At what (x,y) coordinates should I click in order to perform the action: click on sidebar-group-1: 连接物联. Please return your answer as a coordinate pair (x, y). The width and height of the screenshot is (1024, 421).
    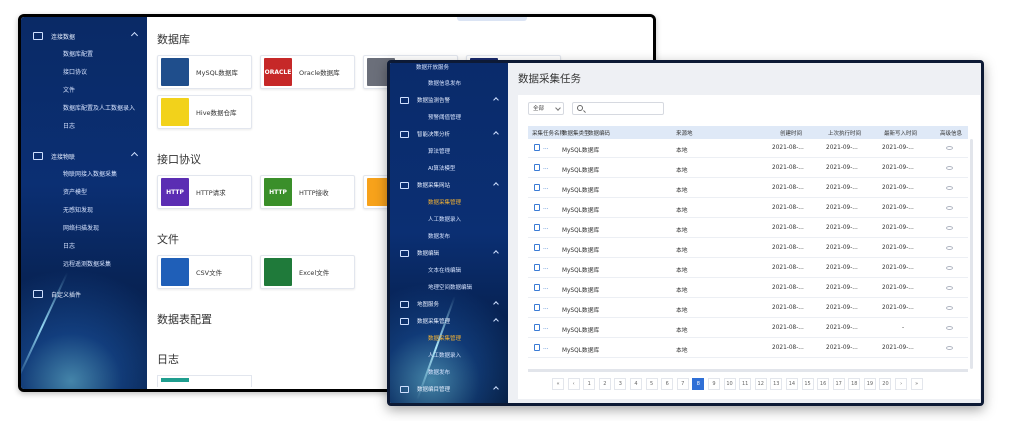
    Looking at the image, I should click on (84, 156).